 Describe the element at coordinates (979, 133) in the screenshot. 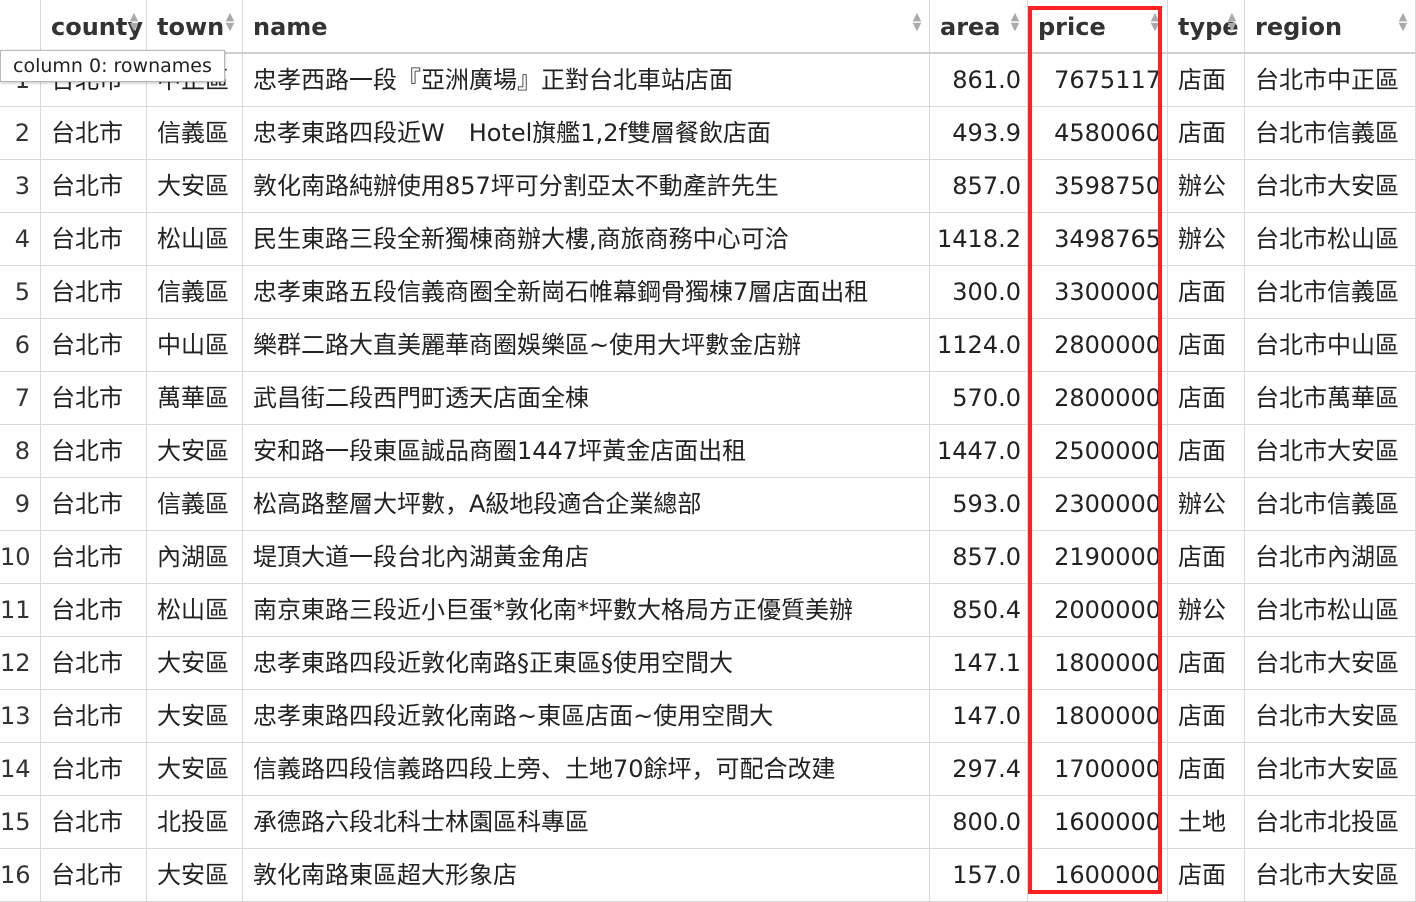

I see `cell-area: 493.9` at that location.